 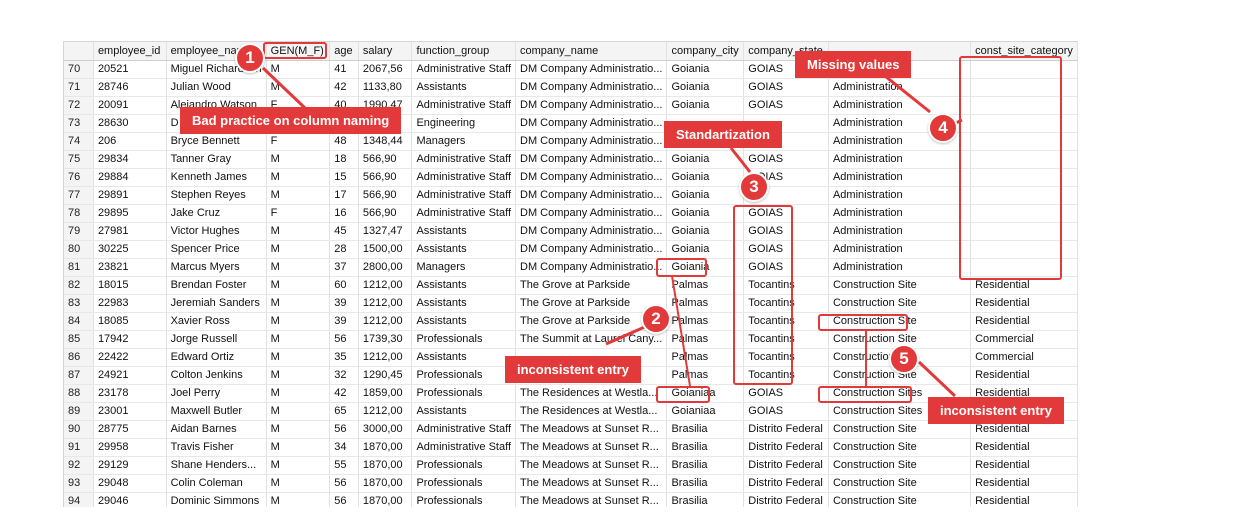 I want to click on row-number: 88, so click(x=79, y=393).